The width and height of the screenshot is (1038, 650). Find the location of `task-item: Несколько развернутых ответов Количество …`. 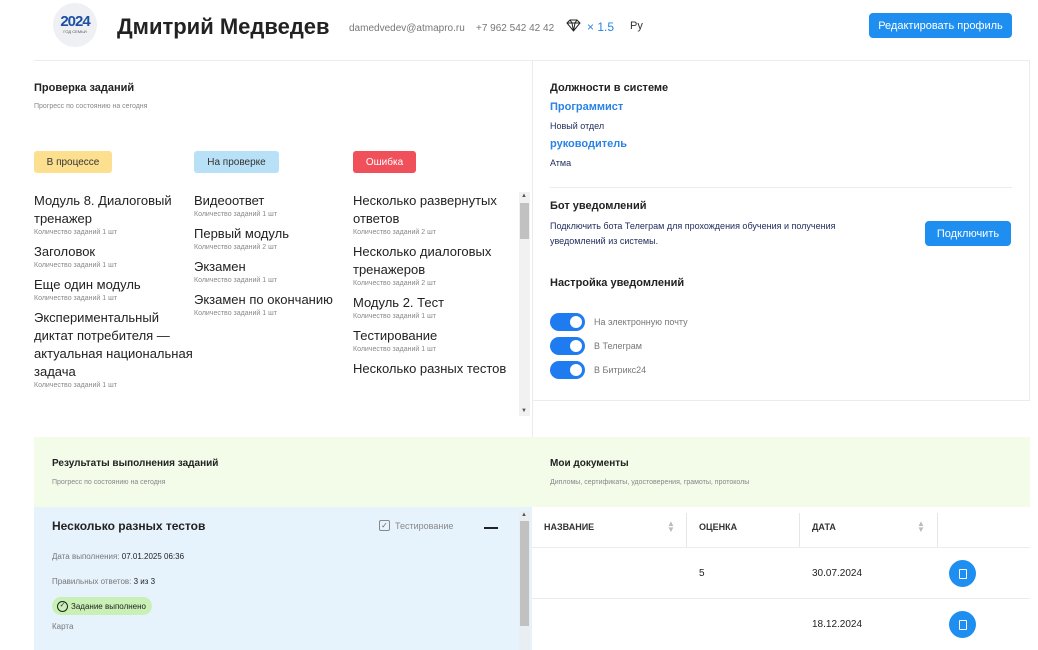

task-item: Несколько развернутых ответов Количество … is located at coordinates (433, 215).